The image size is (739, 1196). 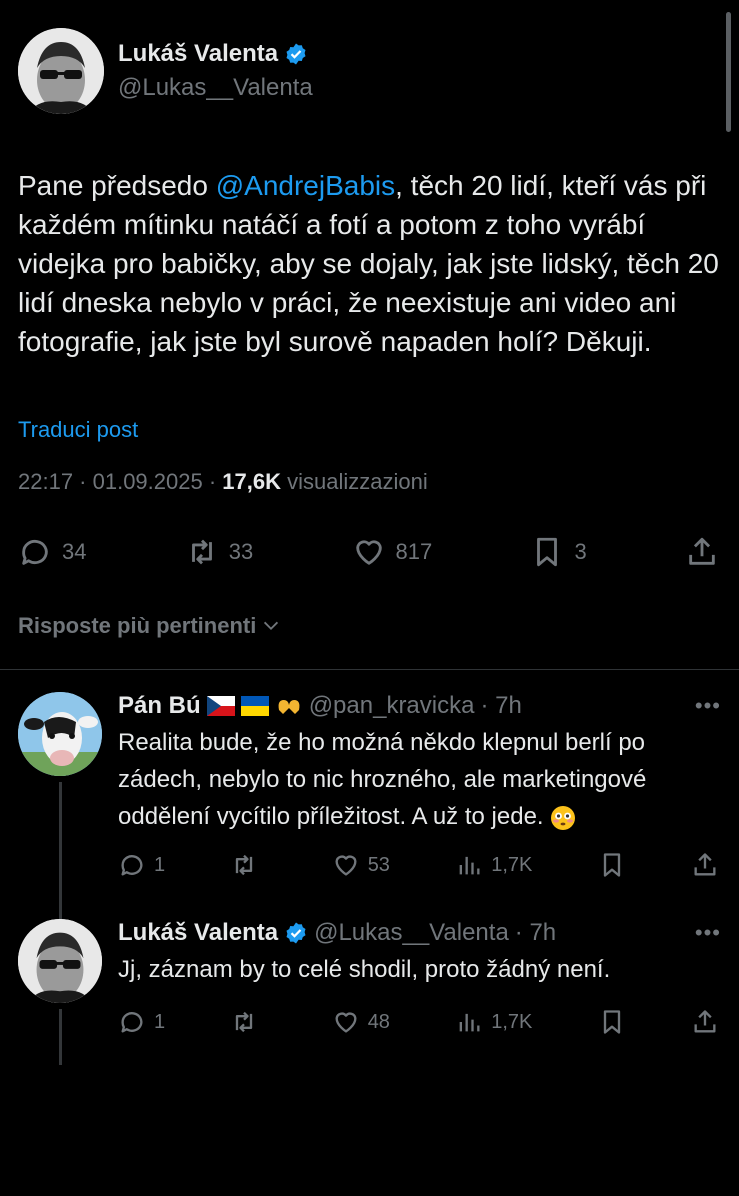 I want to click on post-actions: 34 33 817 3, so click(x=369, y=552).